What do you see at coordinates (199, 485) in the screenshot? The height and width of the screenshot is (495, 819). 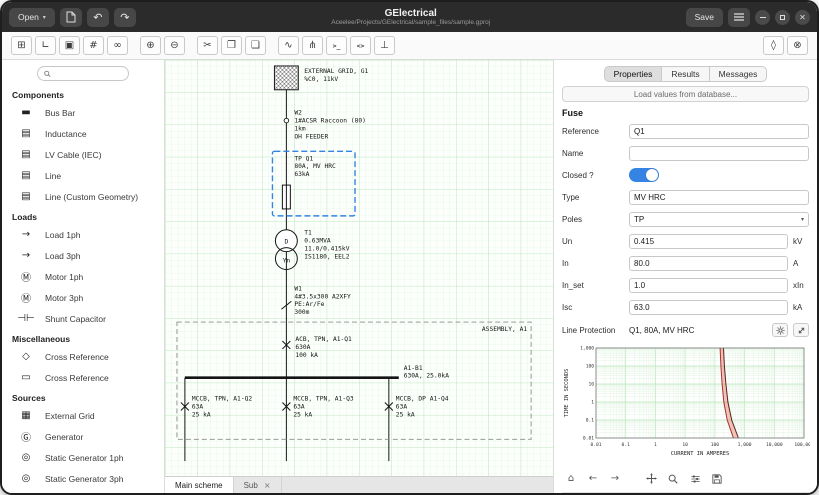 I see `tab-main-scheme: Main scheme` at bounding box center [199, 485].